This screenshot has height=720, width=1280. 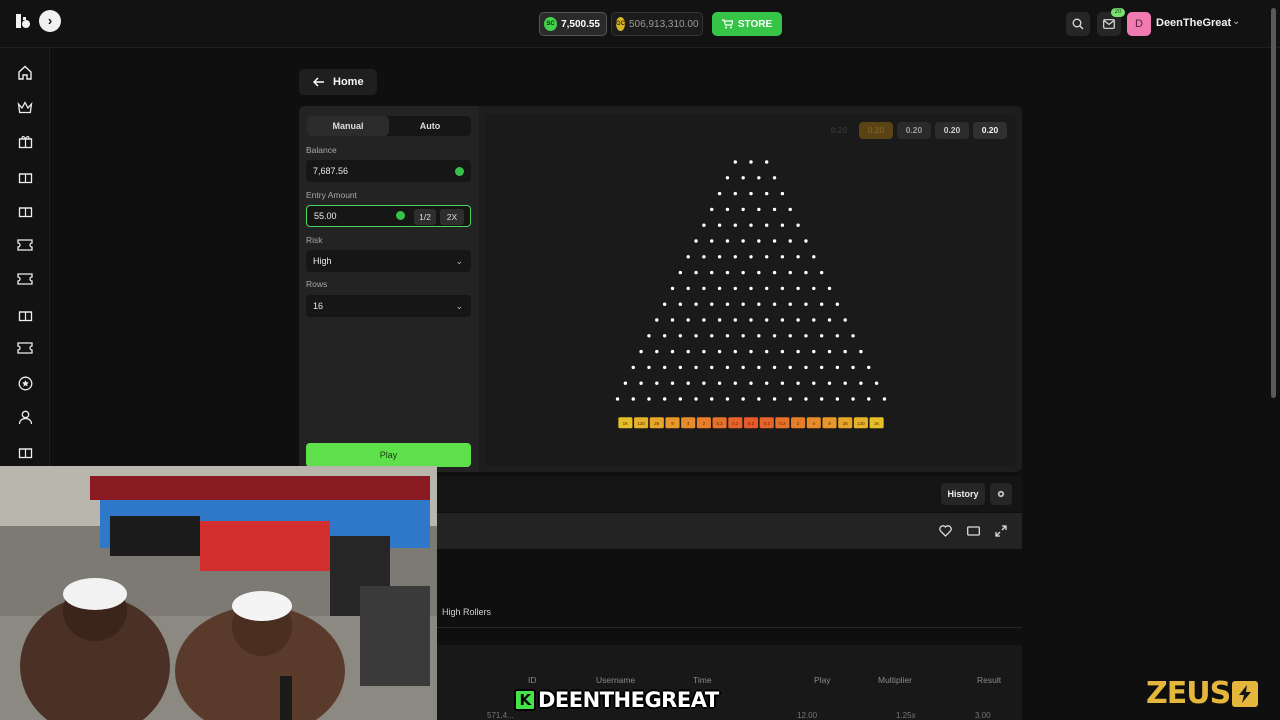 What do you see at coordinates (388, 216) in the screenshot?
I see `entry-amount-input: 55.00 1/2 2X` at bounding box center [388, 216].